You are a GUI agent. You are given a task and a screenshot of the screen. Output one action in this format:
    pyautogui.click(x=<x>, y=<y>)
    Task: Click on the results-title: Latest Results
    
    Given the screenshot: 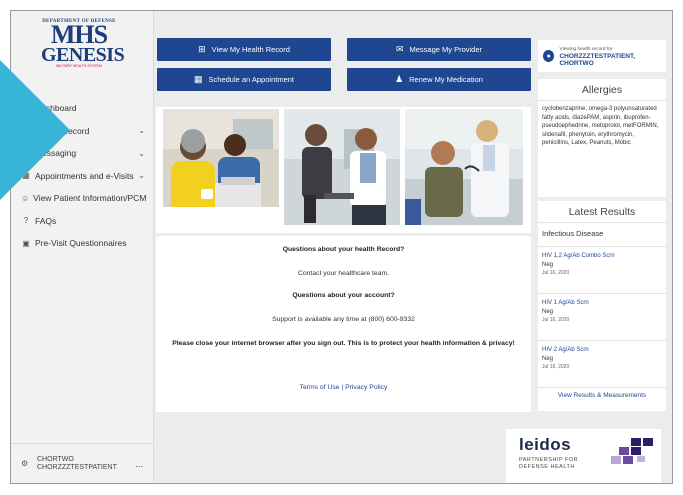 What is the action you would take?
    pyautogui.click(x=602, y=212)
    